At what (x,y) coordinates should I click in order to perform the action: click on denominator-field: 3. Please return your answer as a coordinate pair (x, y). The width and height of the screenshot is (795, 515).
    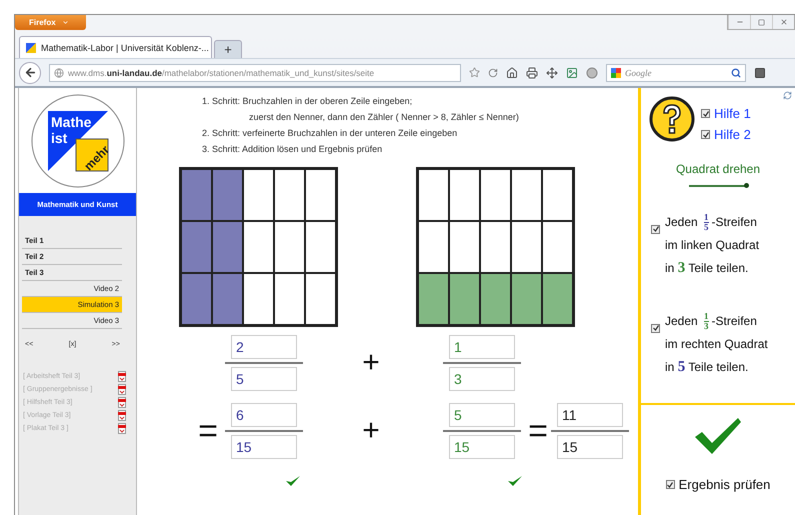
    Looking at the image, I should click on (482, 379).